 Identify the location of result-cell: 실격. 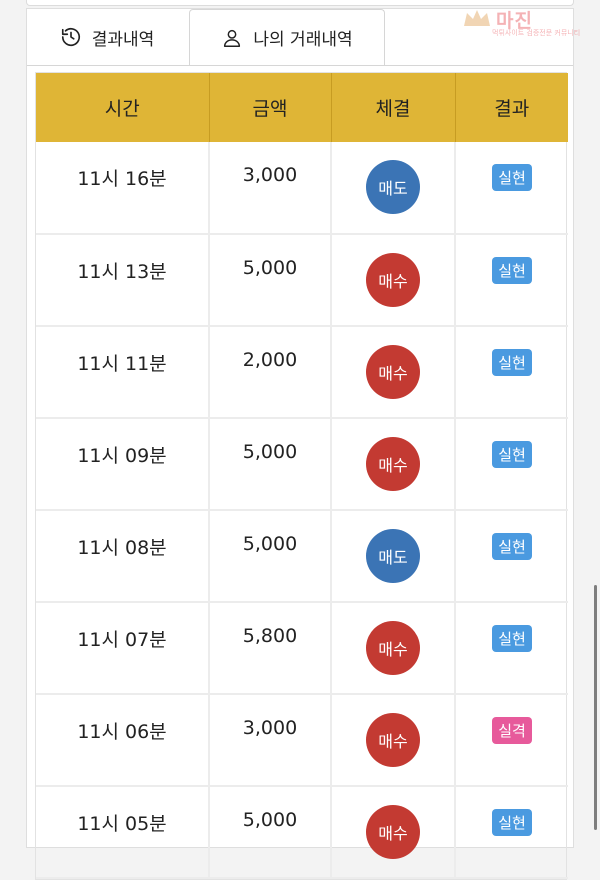
(511, 740).